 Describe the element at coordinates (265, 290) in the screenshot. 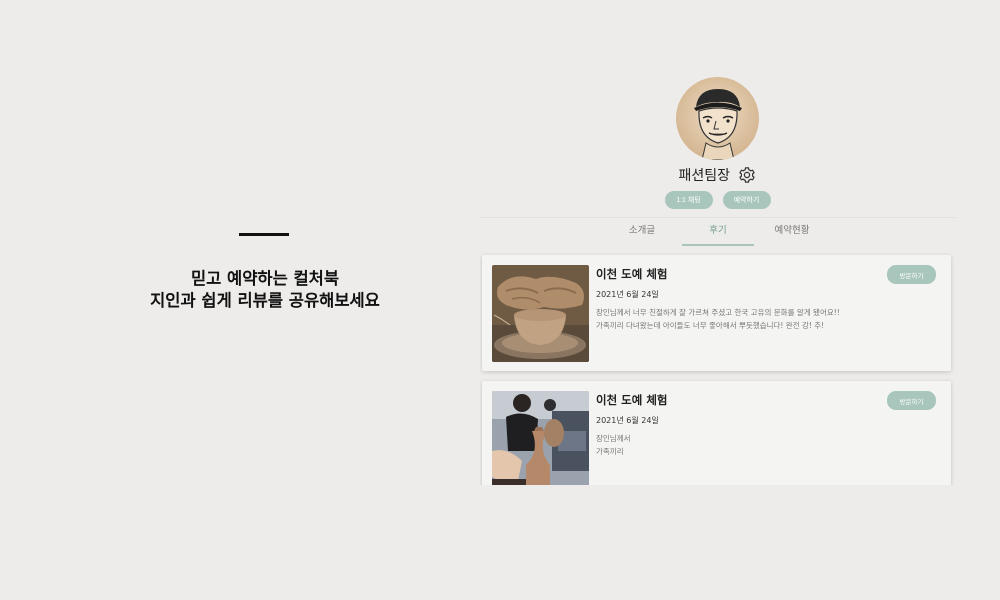

I see `tagline: 믿고 예약하는 컬처북 지인과 쉽게 리뷰를 공유해보세요` at that location.